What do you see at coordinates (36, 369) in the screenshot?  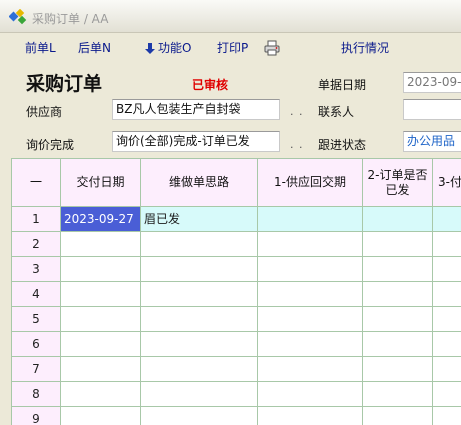 I see `row-number: 7` at bounding box center [36, 369].